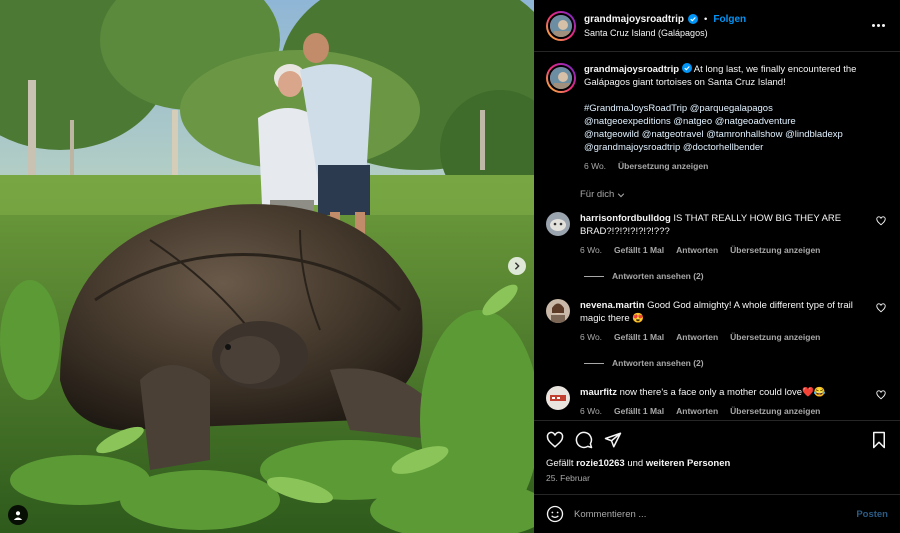  Describe the element at coordinates (878, 25) in the screenshot. I see `more-options-button` at that location.